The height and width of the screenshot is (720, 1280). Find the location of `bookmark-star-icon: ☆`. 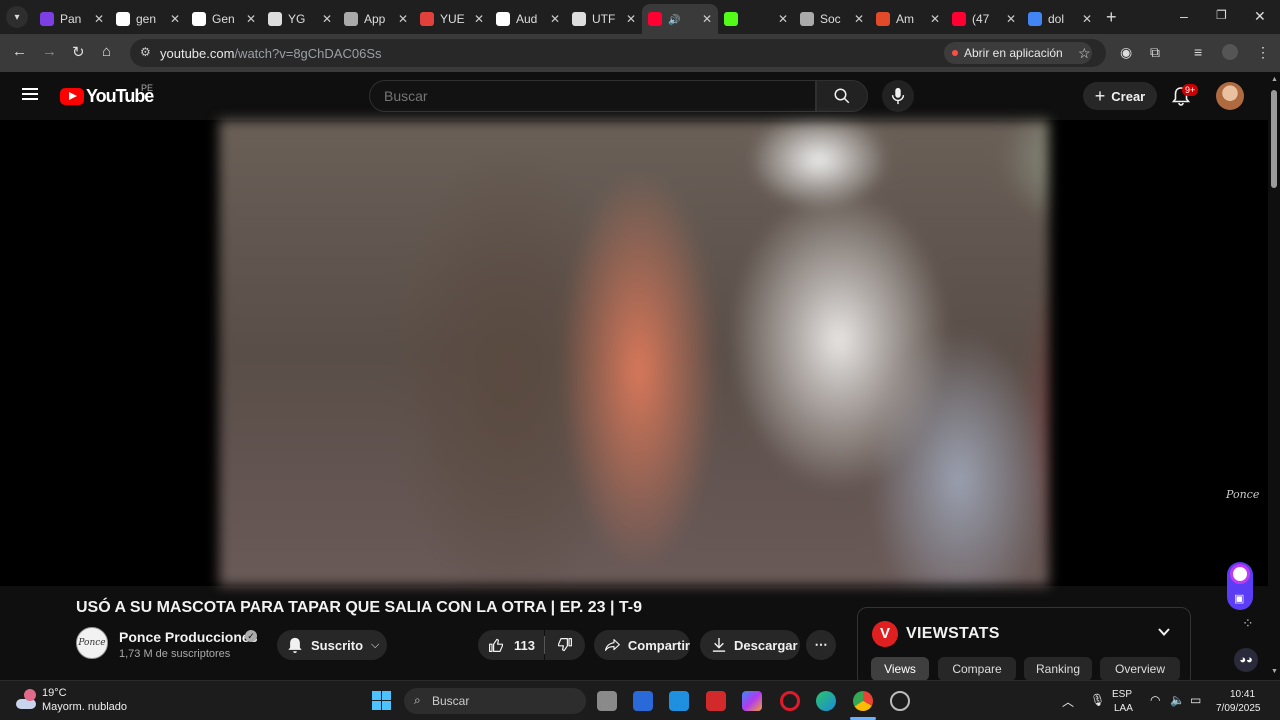

bookmark-star-icon: ☆ is located at coordinates (1084, 53).